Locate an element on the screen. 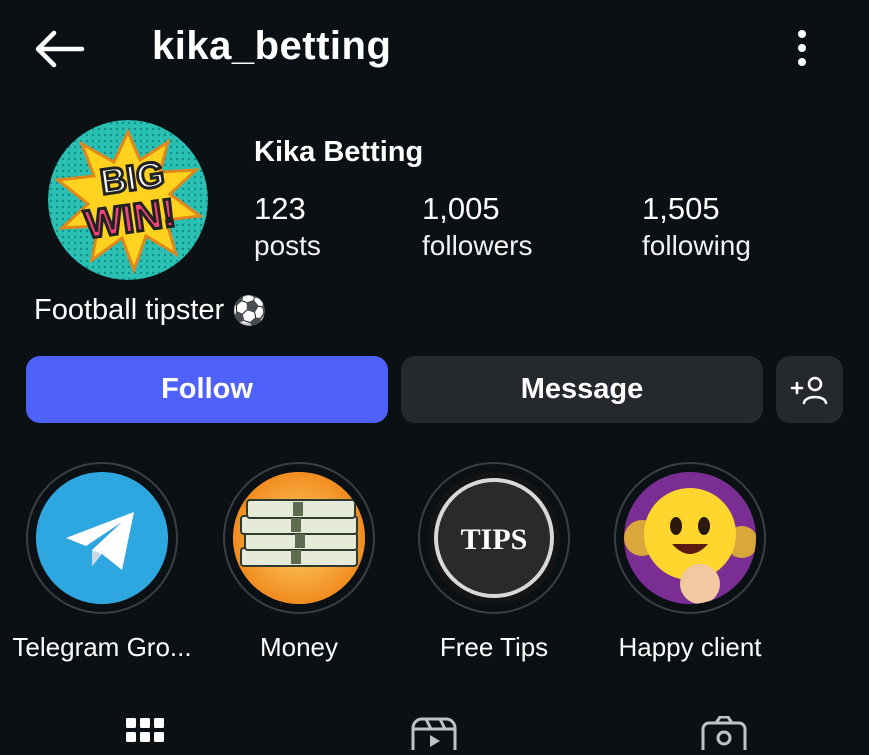 The height and width of the screenshot is (755, 869). reels-icon is located at coordinates (434, 736).